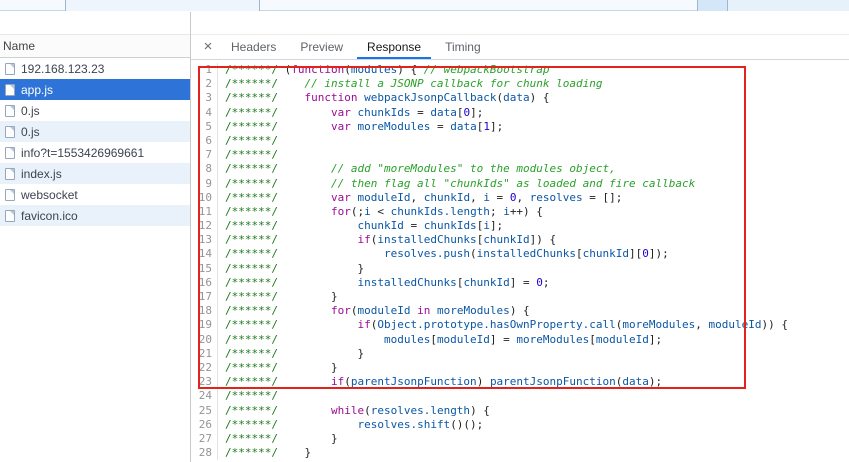 This screenshot has width=849, height=462. Describe the element at coordinates (204, 368) in the screenshot. I see `line-number: 22` at that location.